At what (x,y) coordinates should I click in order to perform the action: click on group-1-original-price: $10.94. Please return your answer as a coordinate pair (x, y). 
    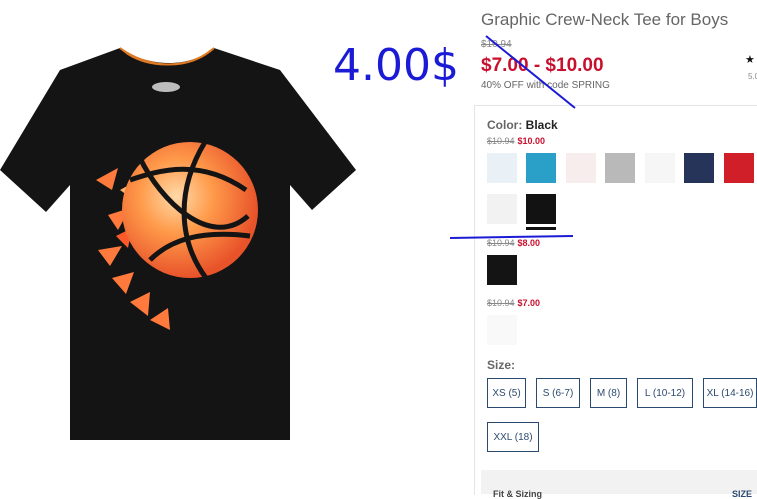
    Looking at the image, I should click on (501, 141).